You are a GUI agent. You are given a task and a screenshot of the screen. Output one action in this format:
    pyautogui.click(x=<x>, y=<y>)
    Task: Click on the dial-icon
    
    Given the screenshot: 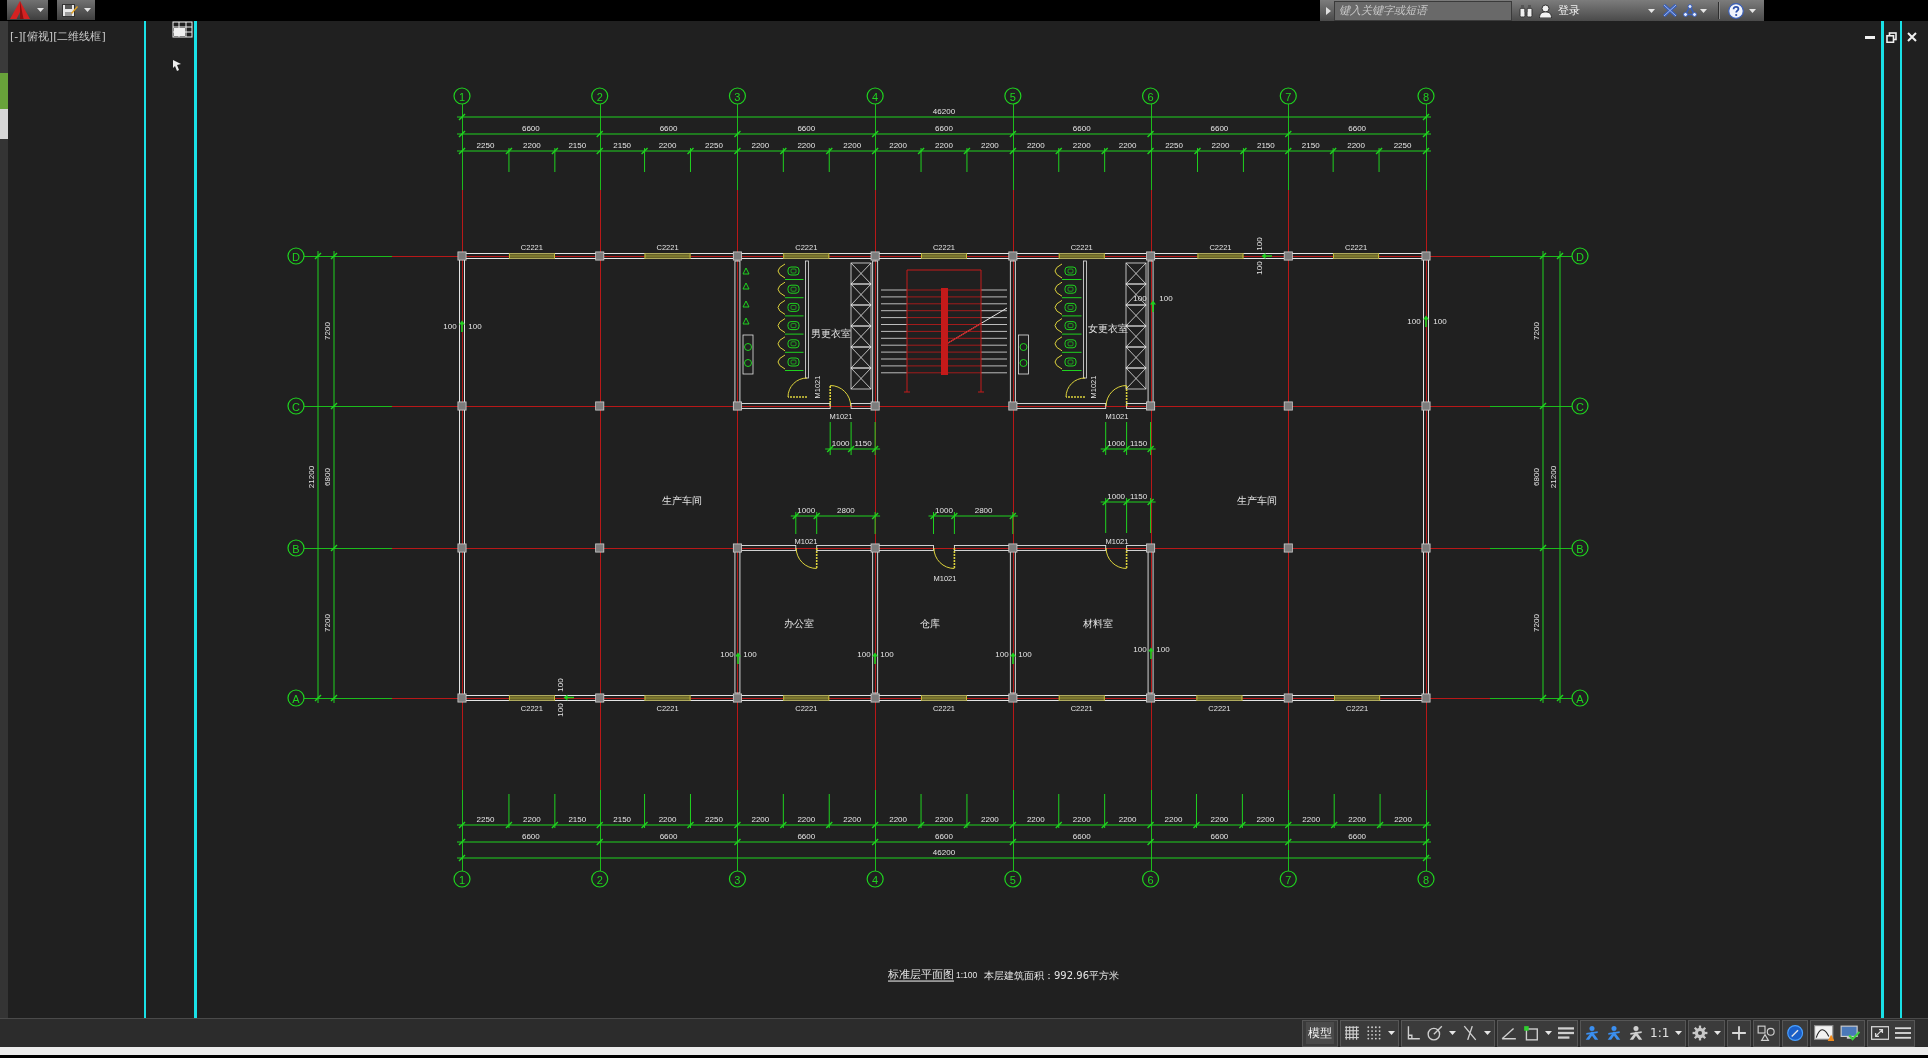 What is the action you would take?
    pyautogui.click(x=1794, y=1033)
    